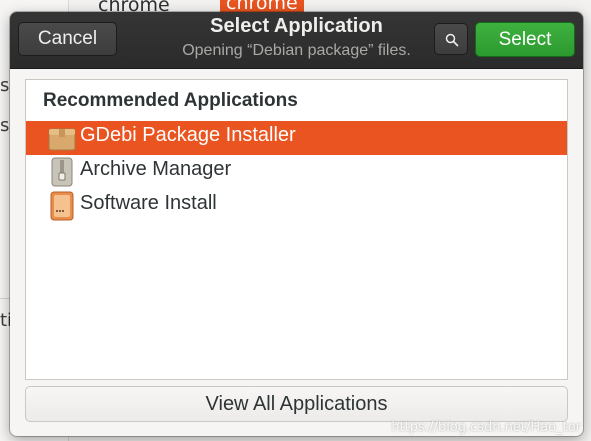 Image resolution: width=591 pixels, height=441 pixels. What do you see at coordinates (170, 100) in the screenshot?
I see `section-title: Recommended Applications` at bounding box center [170, 100].